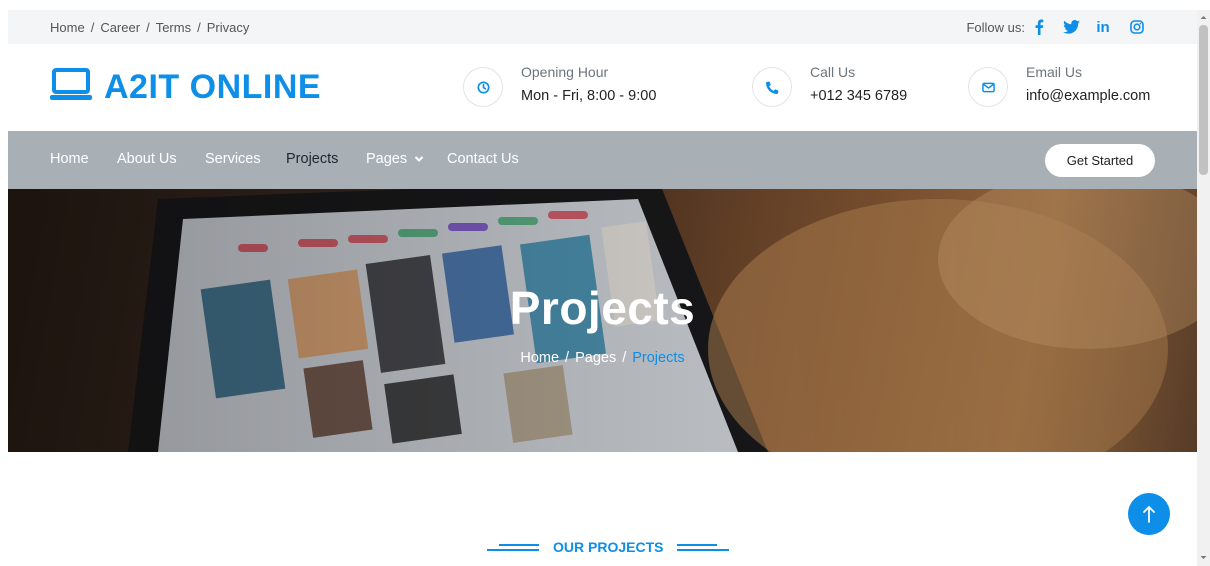 This screenshot has height=566, width=1210. Describe the element at coordinates (829, 85) in the screenshot. I see `call-us: Call Us +012 345 6789` at that location.